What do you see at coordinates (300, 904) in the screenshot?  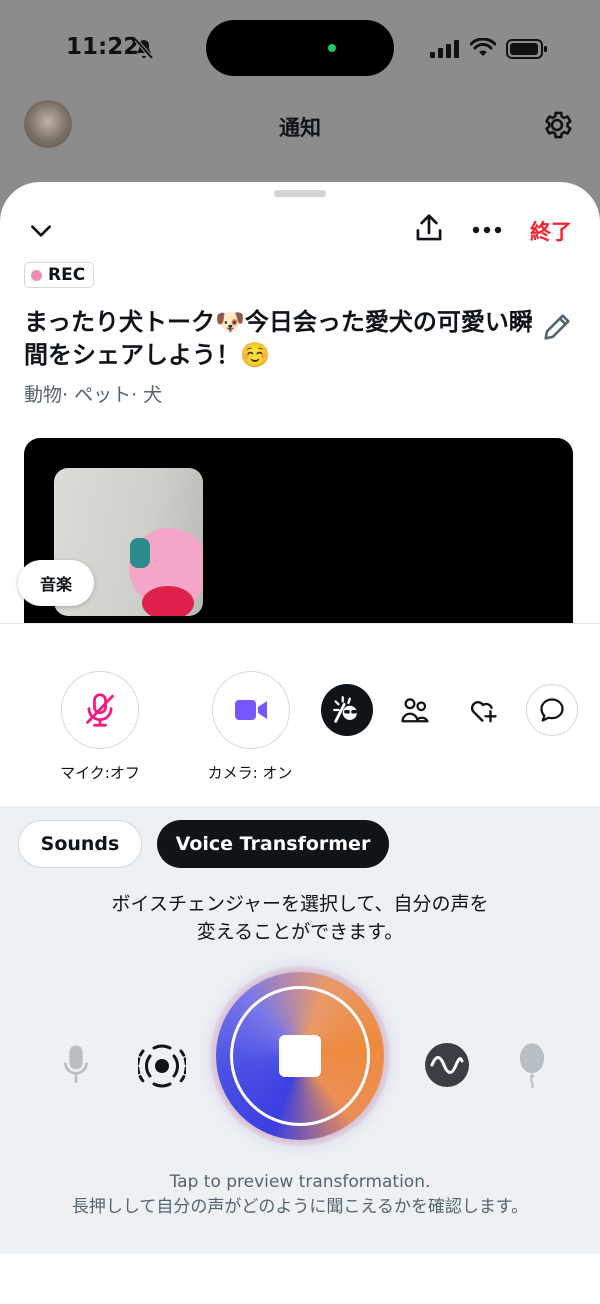 I see `panel-description-line1: ボイスチェンジャーを選択して、自分の声を` at bounding box center [300, 904].